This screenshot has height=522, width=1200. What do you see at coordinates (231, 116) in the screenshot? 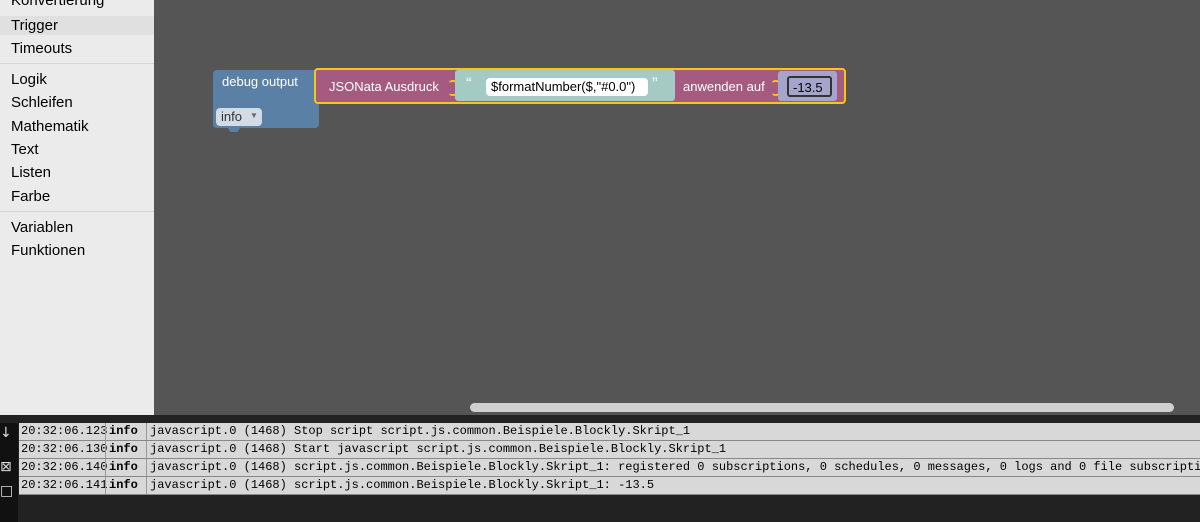
I see `log-level-value: info` at bounding box center [231, 116].